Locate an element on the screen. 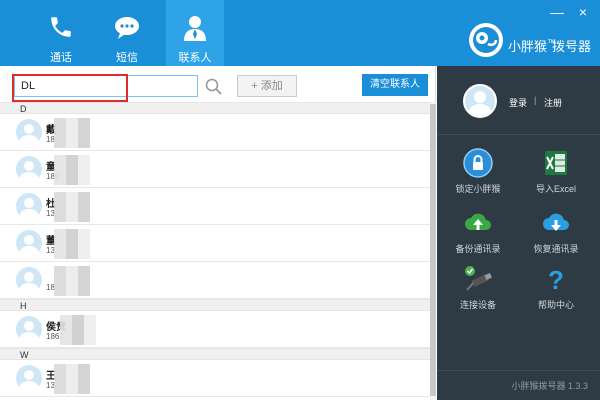 The width and height of the screenshot is (600, 400). close-button: × is located at coordinates (583, 12).